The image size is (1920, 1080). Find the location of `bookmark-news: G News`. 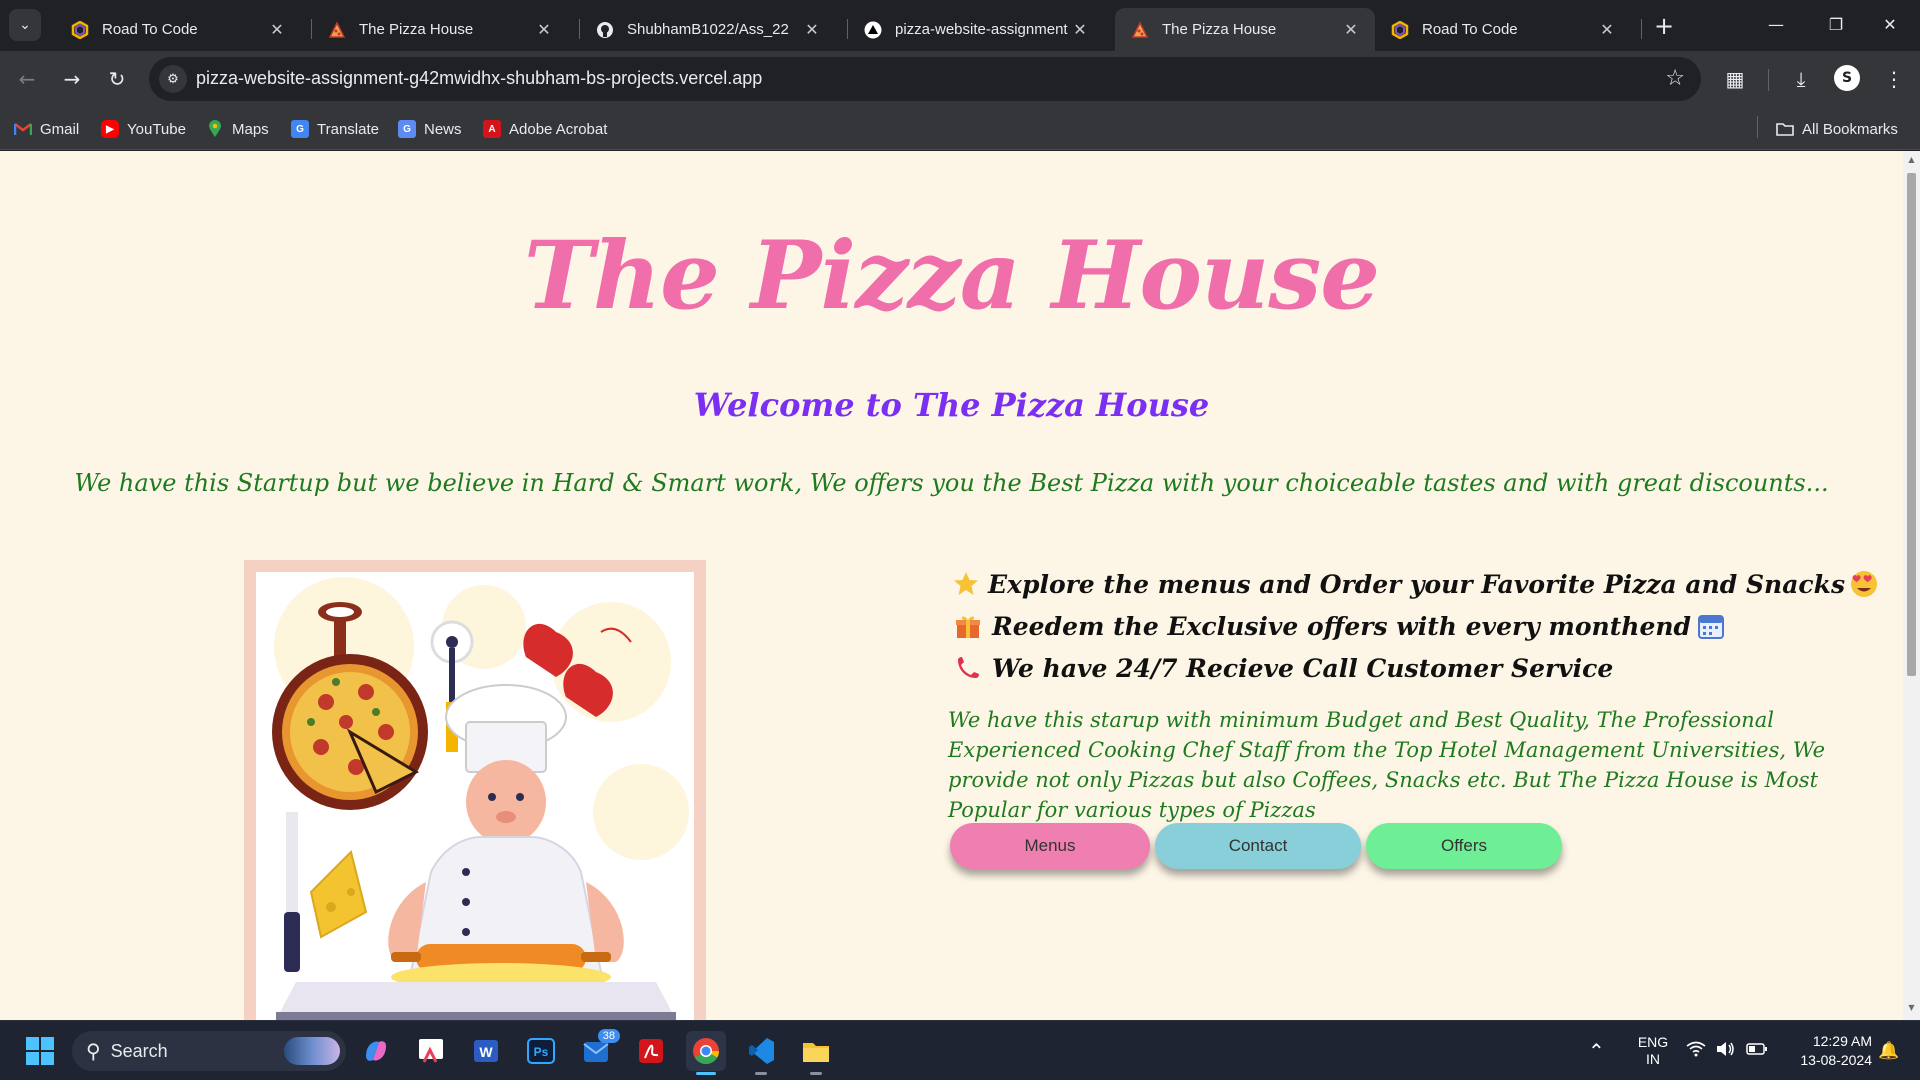

bookmark-news: G News is located at coordinates (430, 129).